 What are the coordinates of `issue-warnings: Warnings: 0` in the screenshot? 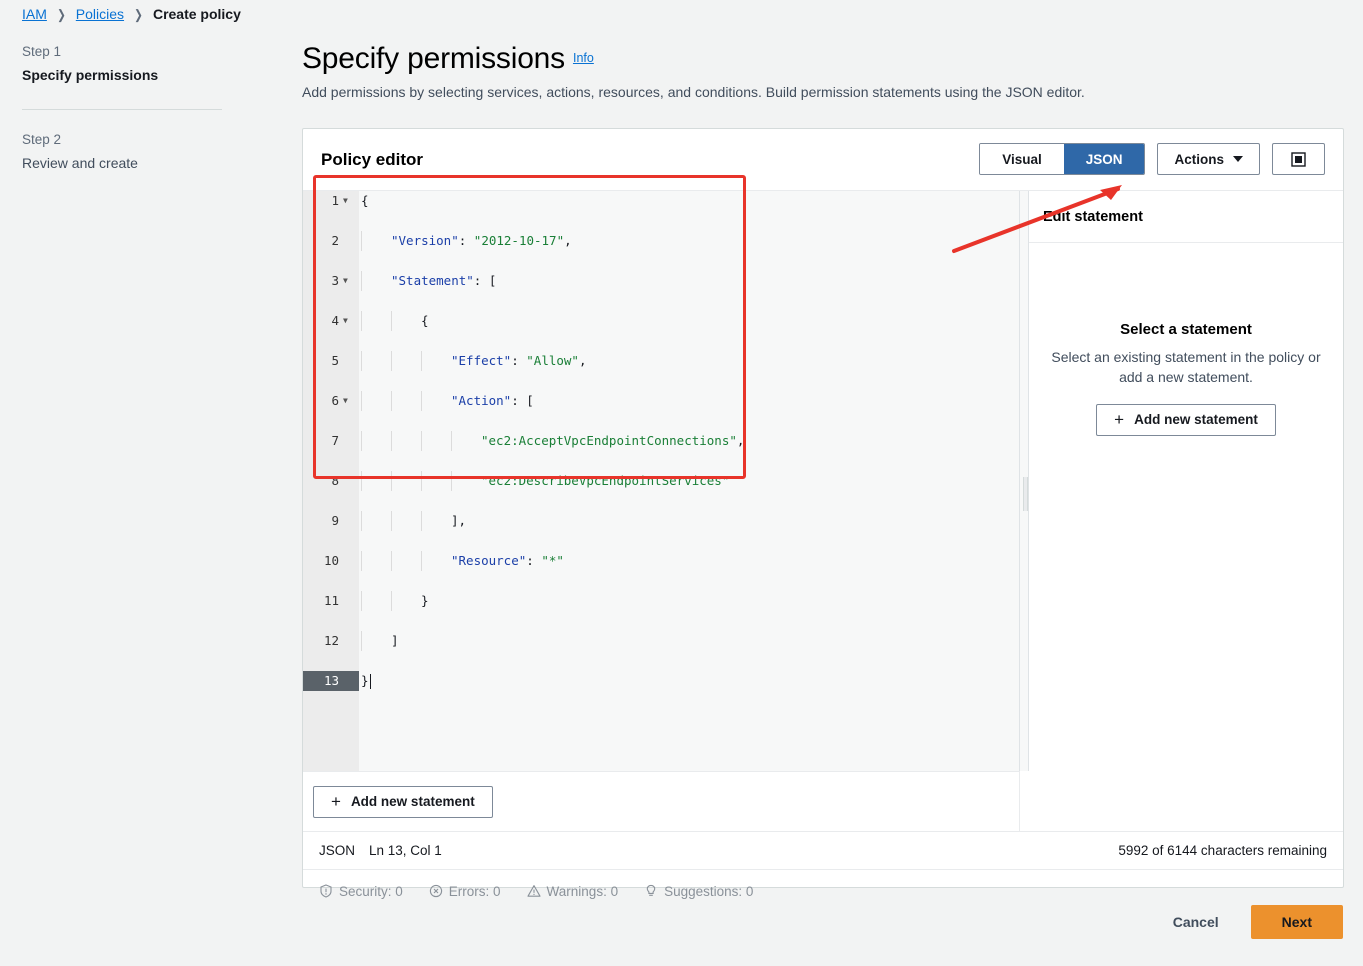 It's located at (572, 891).